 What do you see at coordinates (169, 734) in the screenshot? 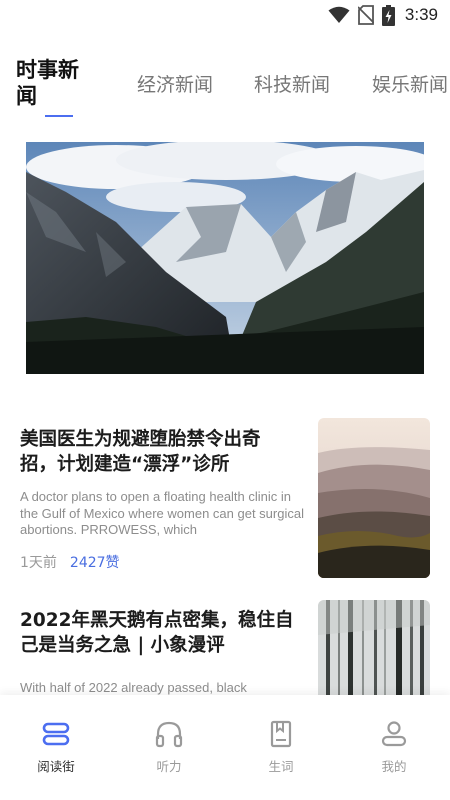
I see `headphones-icon` at bounding box center [169, 734].